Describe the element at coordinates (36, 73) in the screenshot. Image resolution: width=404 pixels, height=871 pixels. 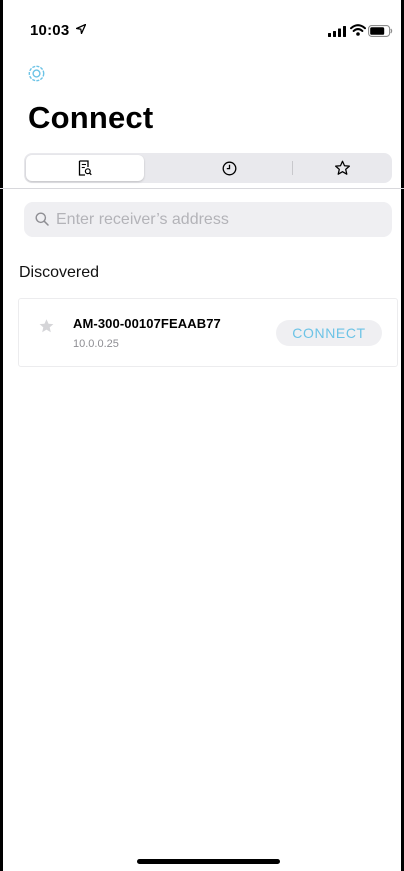
I see `settings-icon` at that location.